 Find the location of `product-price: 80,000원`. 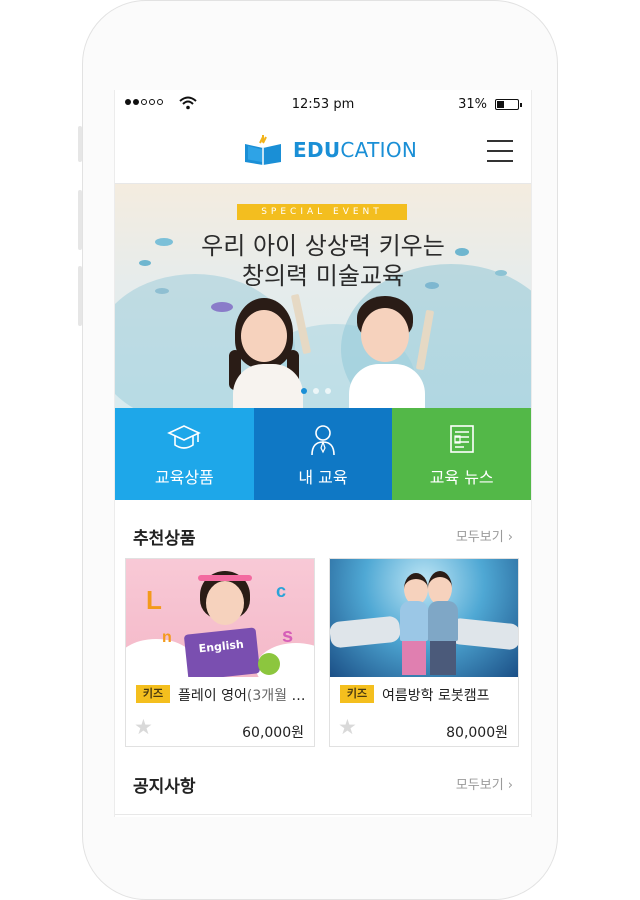

product-price: 80,000원 is located at coordinates (477, 733).